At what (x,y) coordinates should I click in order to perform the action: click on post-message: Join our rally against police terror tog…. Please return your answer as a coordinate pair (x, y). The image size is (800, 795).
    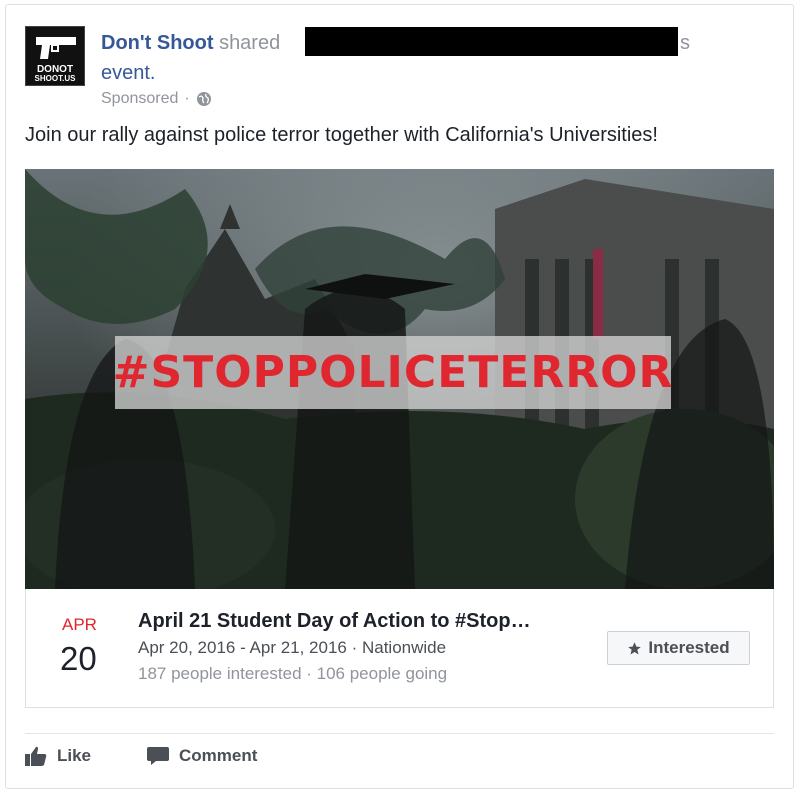
    Looking at the image, I should click on (341, 135).